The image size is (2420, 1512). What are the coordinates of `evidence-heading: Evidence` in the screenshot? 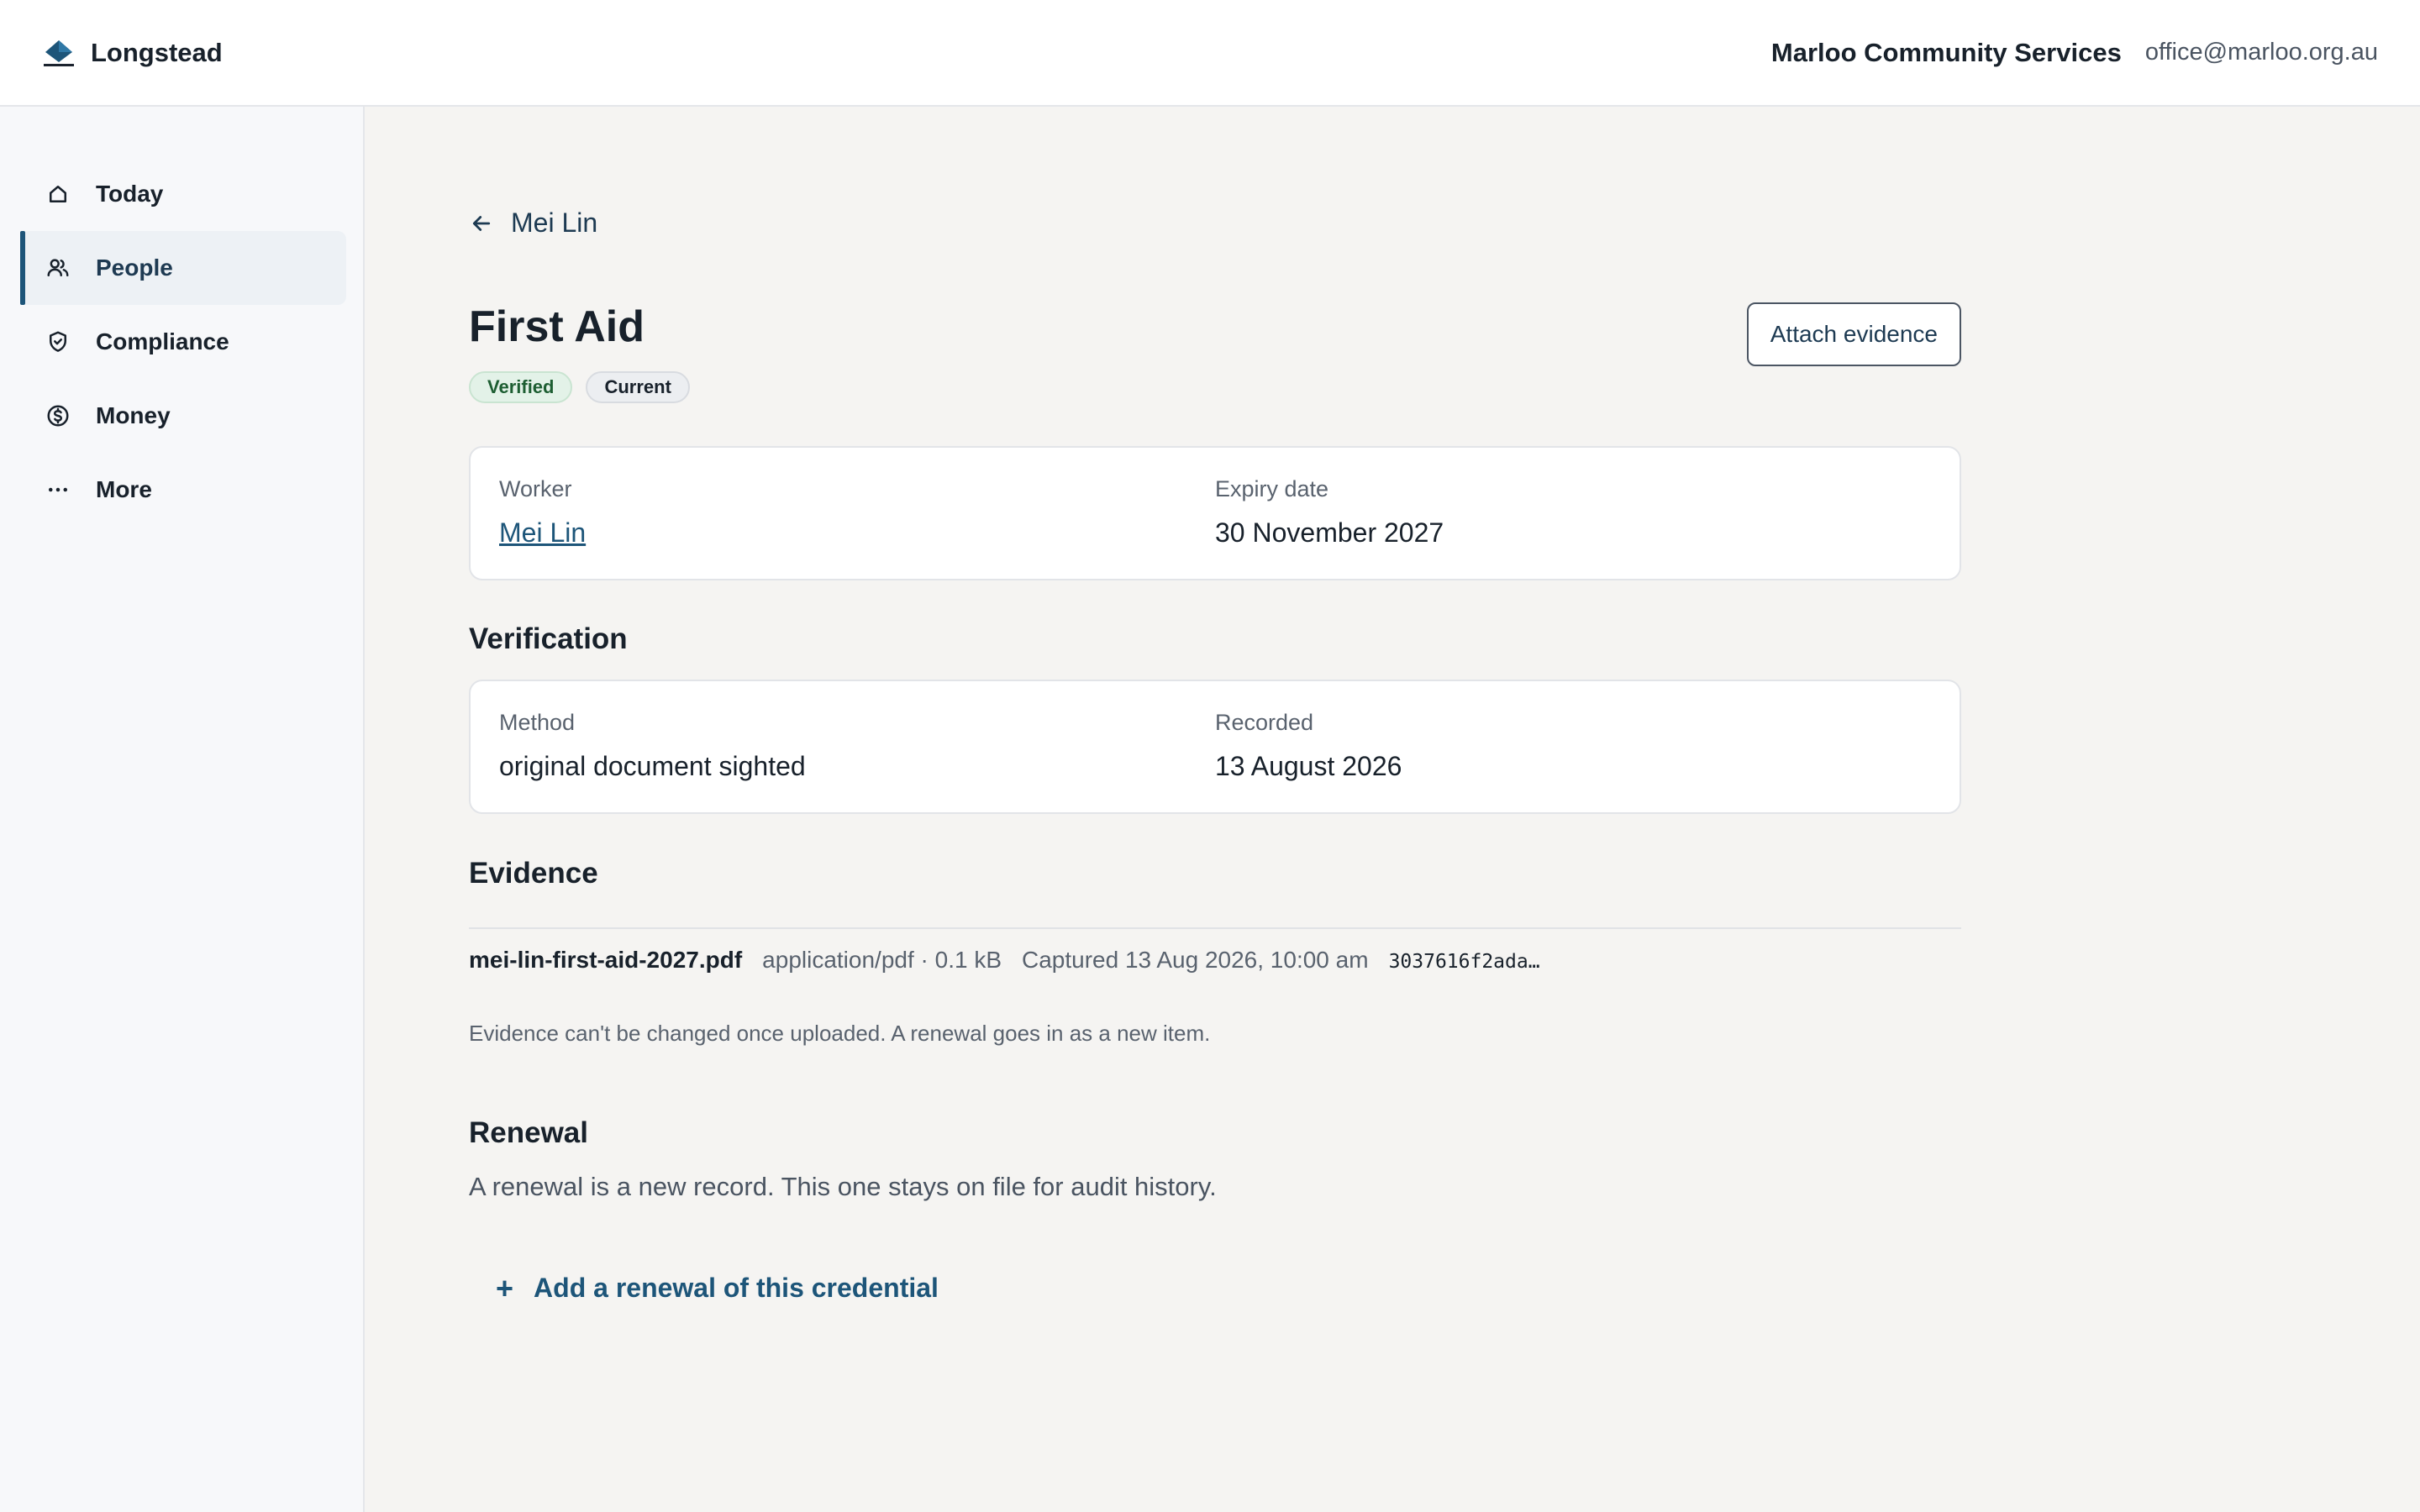 It's located at (533, 873).